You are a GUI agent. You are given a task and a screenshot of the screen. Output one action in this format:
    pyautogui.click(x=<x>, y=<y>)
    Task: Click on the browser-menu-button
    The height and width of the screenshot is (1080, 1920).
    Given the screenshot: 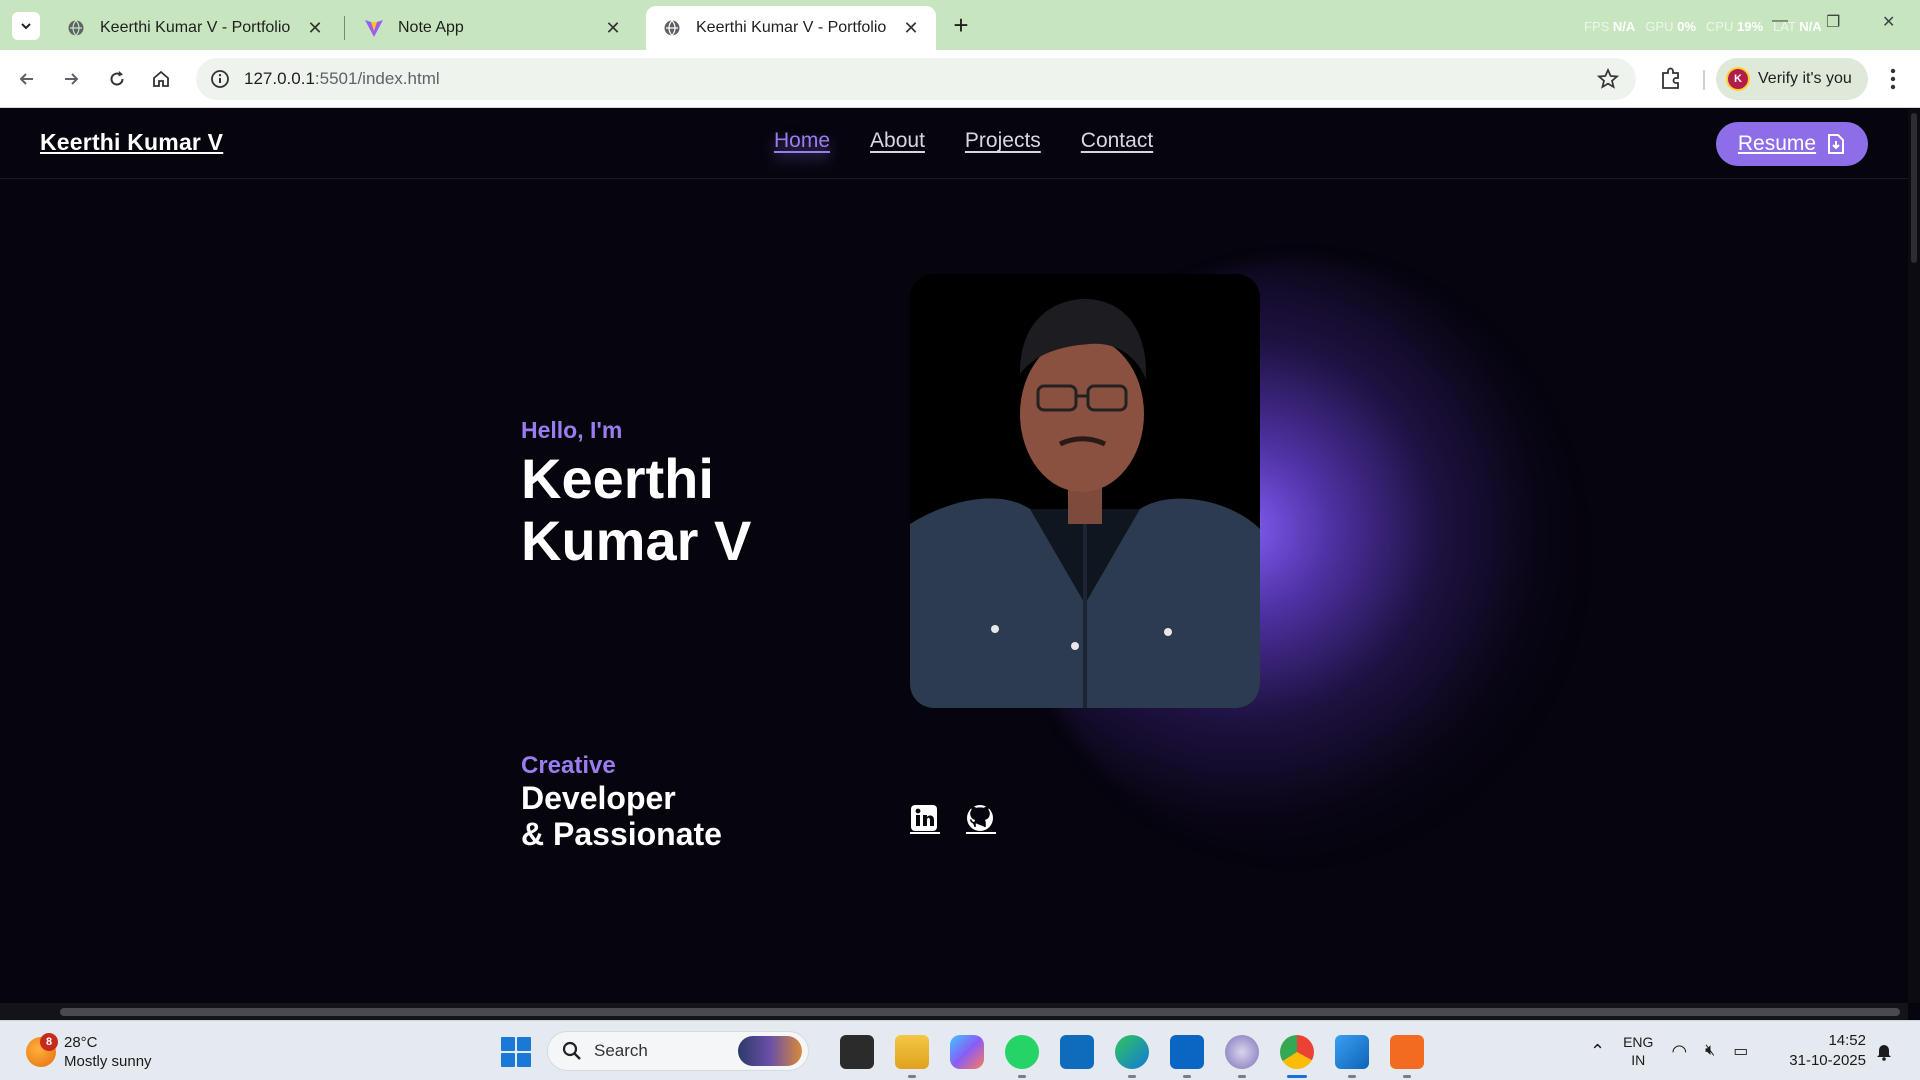 What is the action you would take?
    pyautogui.click(x=1893, y=79)
    